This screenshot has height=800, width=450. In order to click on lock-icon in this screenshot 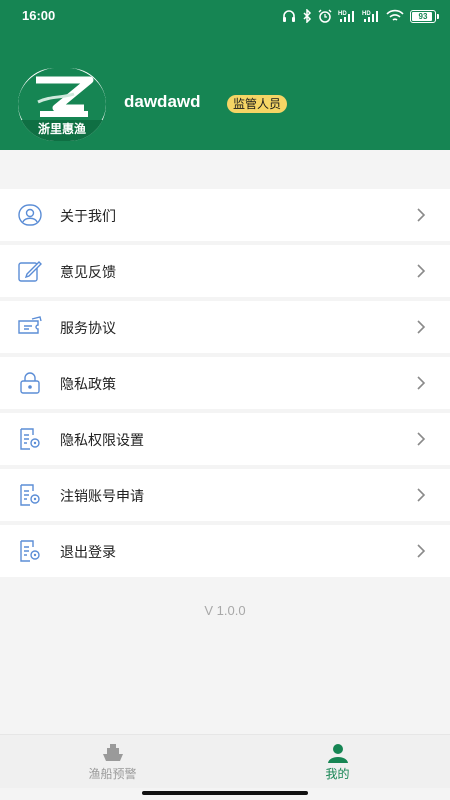, I will do `click(30, 383)`.